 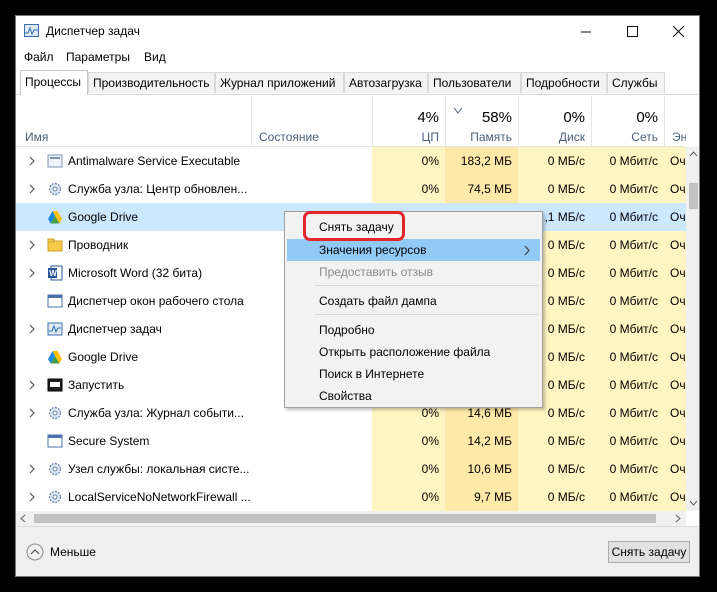 What do you see at coordinates (39, 57) in the screenshot?
I see `menu-file: Файл` at bounding box center [39, 57].